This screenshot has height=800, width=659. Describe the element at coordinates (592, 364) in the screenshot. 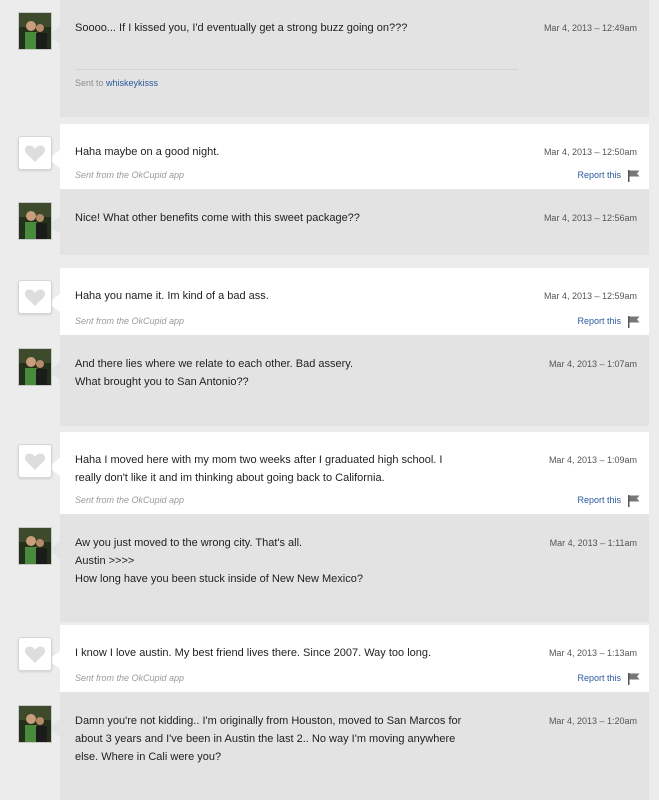

I see `message-timestamp: Mar 4, 2013 – 1:07am` at that location.